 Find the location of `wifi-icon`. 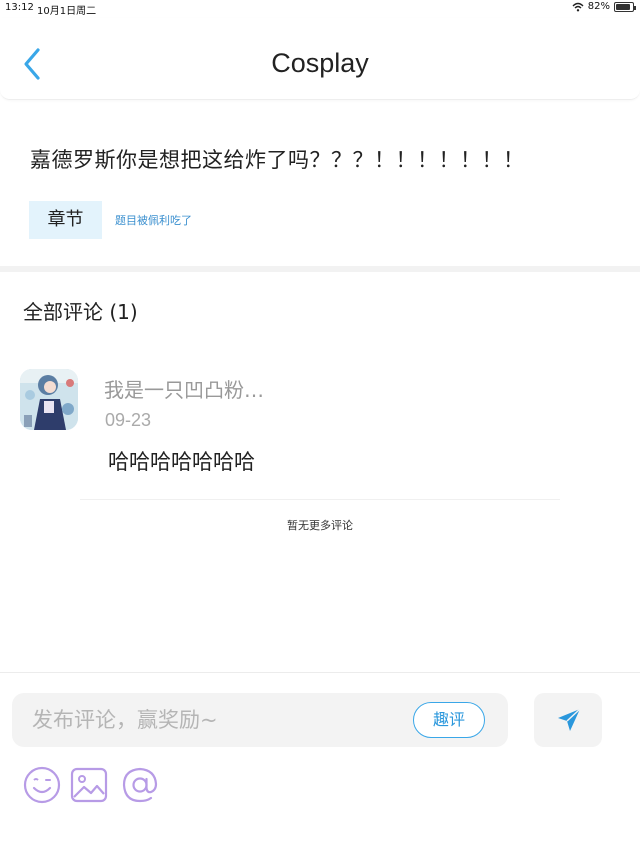

wifi-icon is located at coordinates (578, 6).